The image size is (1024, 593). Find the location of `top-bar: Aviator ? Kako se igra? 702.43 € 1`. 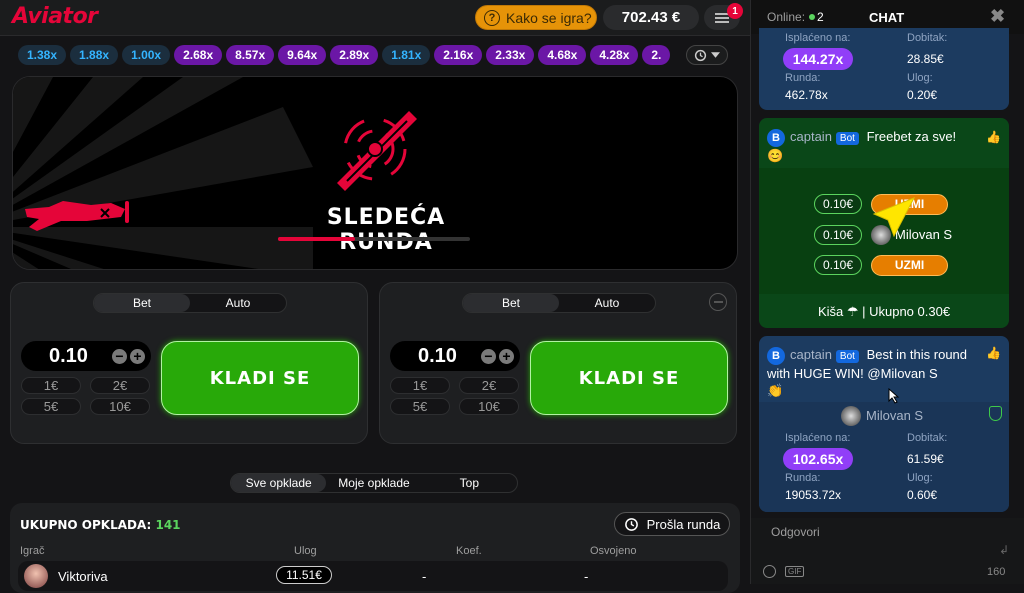

top-bar: Aviator ? Kako se igra? 702.43 € 1 is located at coordinates (375, 18).